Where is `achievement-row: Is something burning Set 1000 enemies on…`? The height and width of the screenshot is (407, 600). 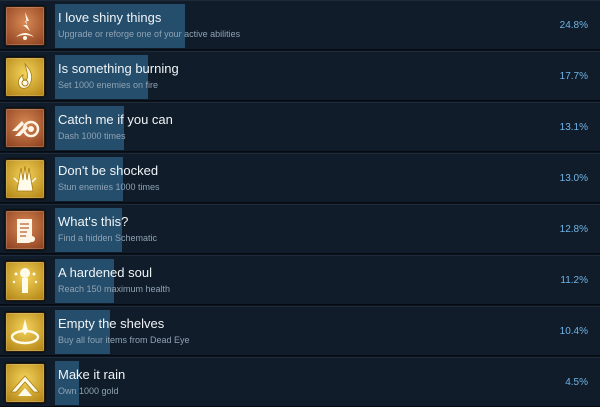
achievement-row: Is something burning Set 1000 enemies on… is located at coordinates (300, 76).